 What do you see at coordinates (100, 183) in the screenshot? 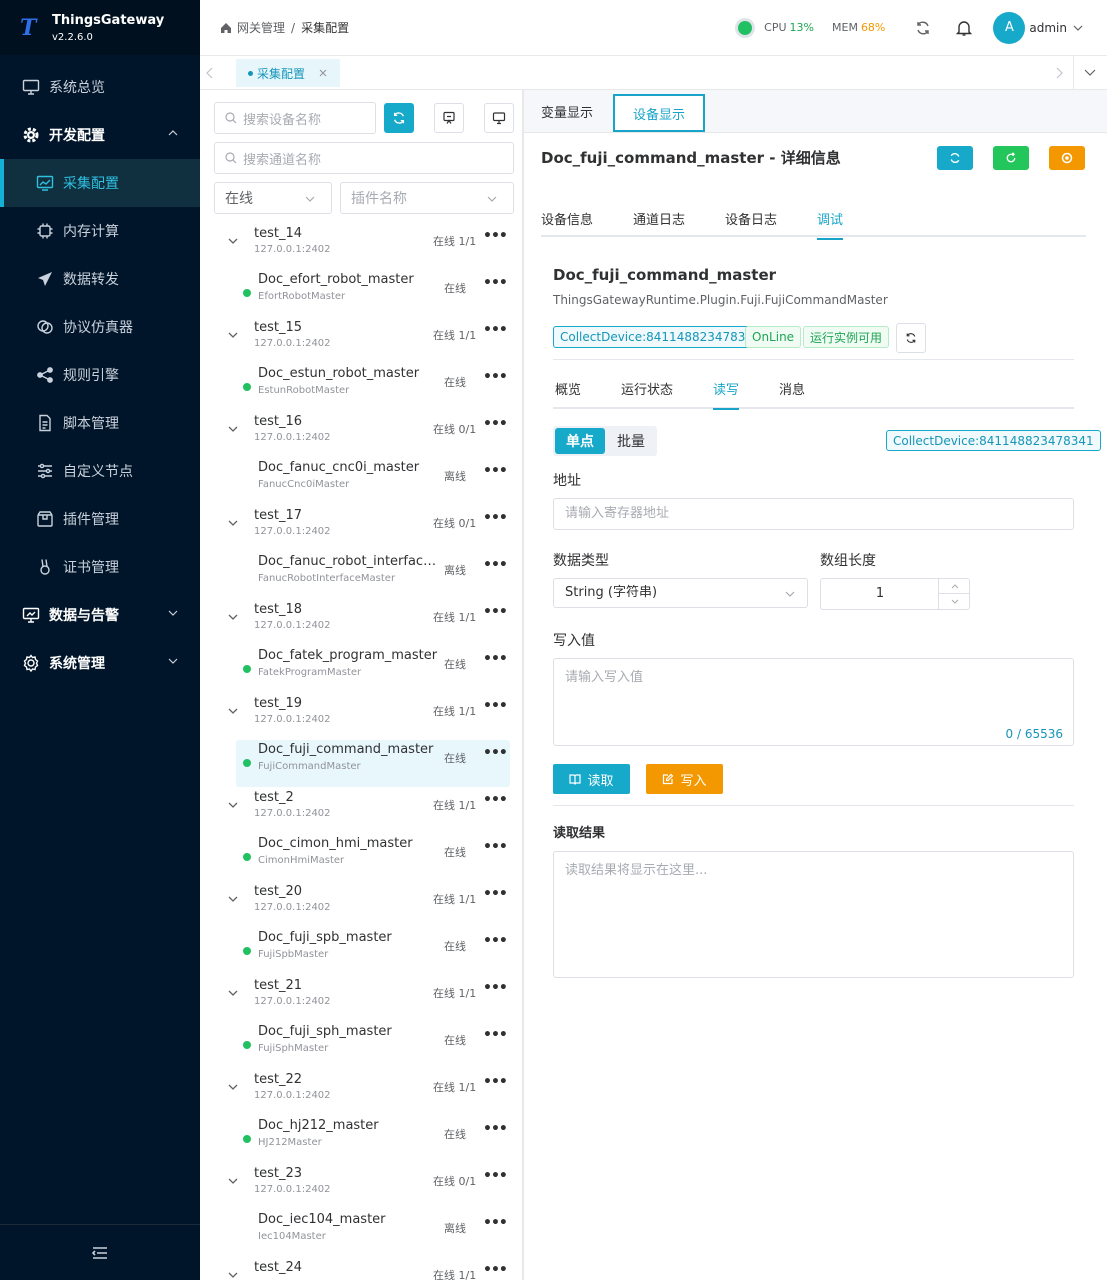
I see `menu-item-collect-config: 采集配置` at bounding box center [100, 183].